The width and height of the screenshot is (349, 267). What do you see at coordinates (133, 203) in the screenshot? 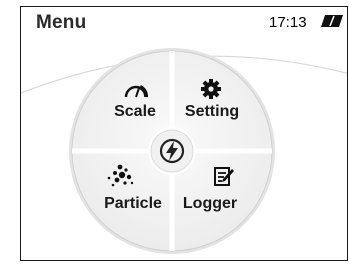
I see `particle-label: Particle` at bounding box center [133, 203].